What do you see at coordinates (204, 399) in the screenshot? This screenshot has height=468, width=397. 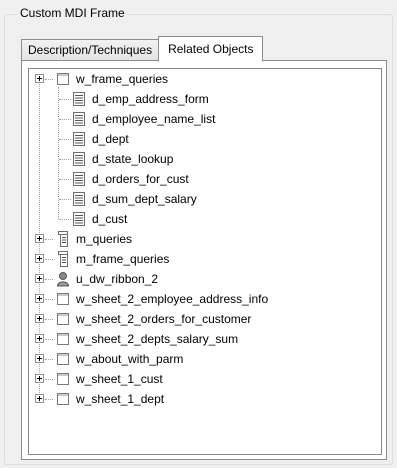 I see `tree-item-w-sheet-1-dept: w_sheet_1_dept` at bounding box center [204, 399].